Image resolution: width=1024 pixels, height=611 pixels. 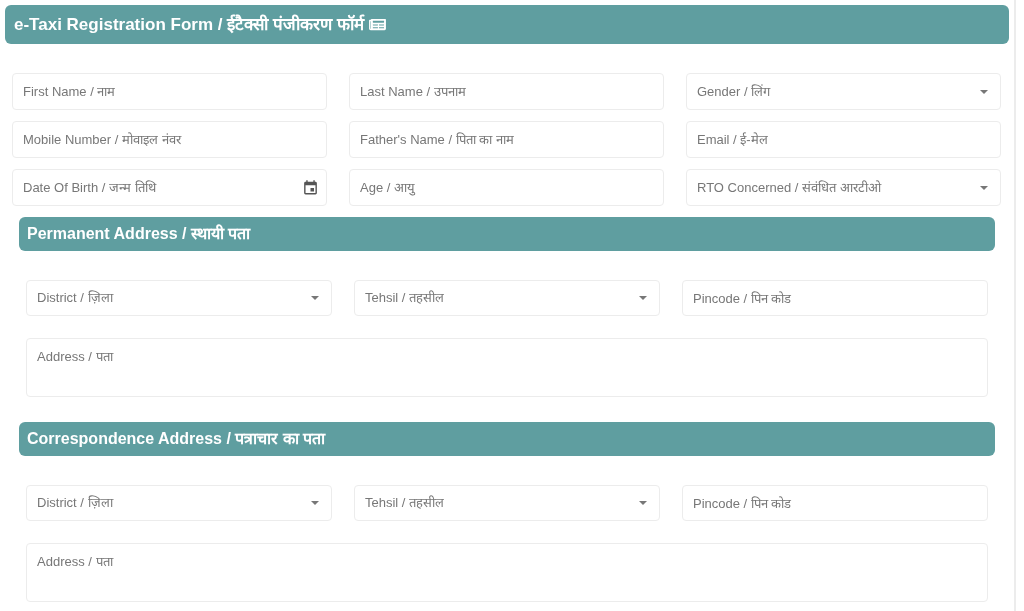 What do you see at coordinates (506, 187) in the screenshot?
I see `text-field: Age / आयु` at bounding box center [506, 187].